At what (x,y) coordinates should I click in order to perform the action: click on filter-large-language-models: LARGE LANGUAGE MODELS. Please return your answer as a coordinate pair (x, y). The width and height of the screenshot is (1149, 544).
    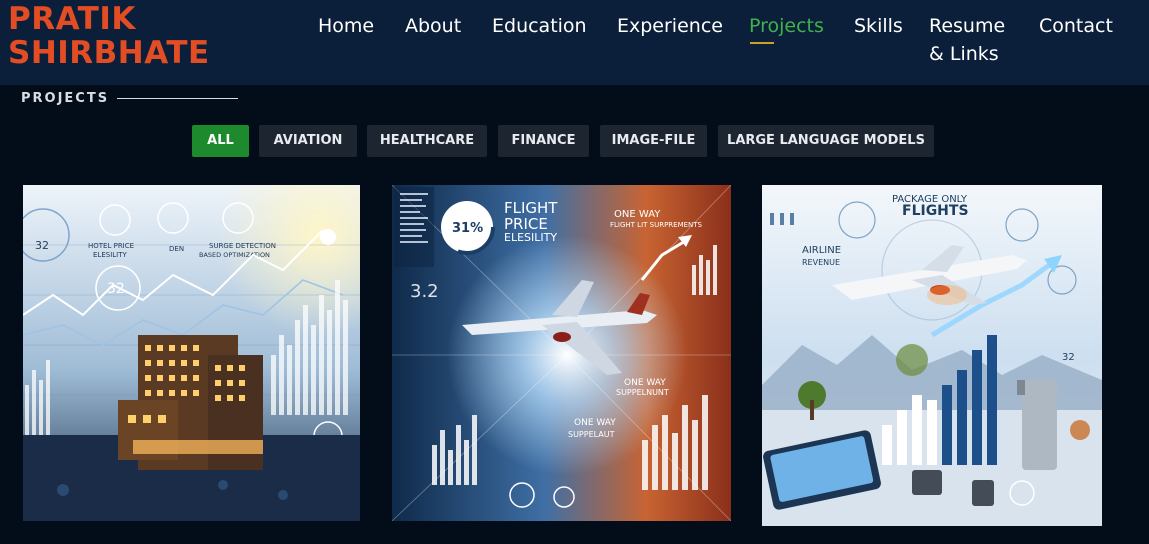
    Looking at the image, I should click on (826, 141).